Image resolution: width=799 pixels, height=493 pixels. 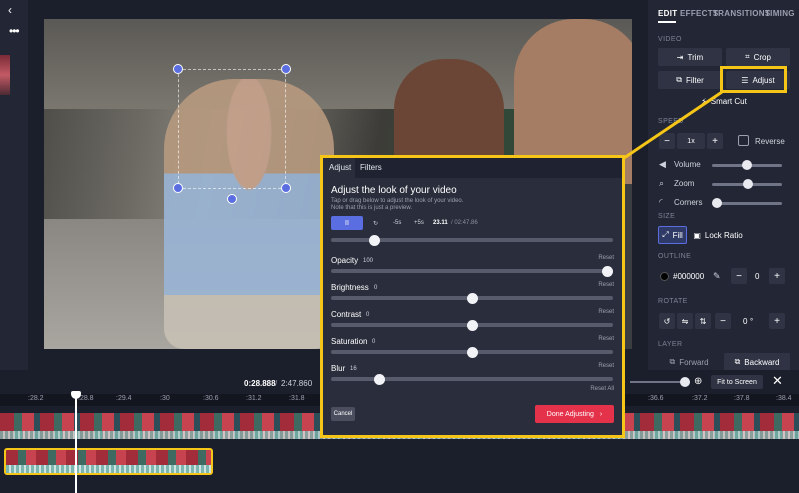 What do you see at coordinates (343, 414) in the screenshot?
I see `cancel-button: Cancel` at bounding box center [343, 414].